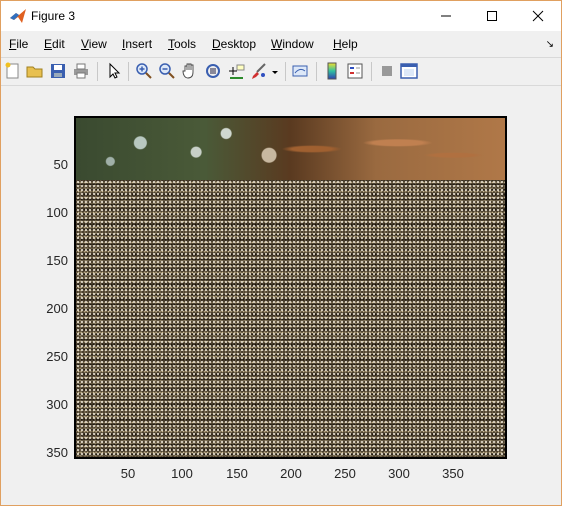 This screenshot has width=562, height=506. I want to click on maximize-icon, so click(492, 16).